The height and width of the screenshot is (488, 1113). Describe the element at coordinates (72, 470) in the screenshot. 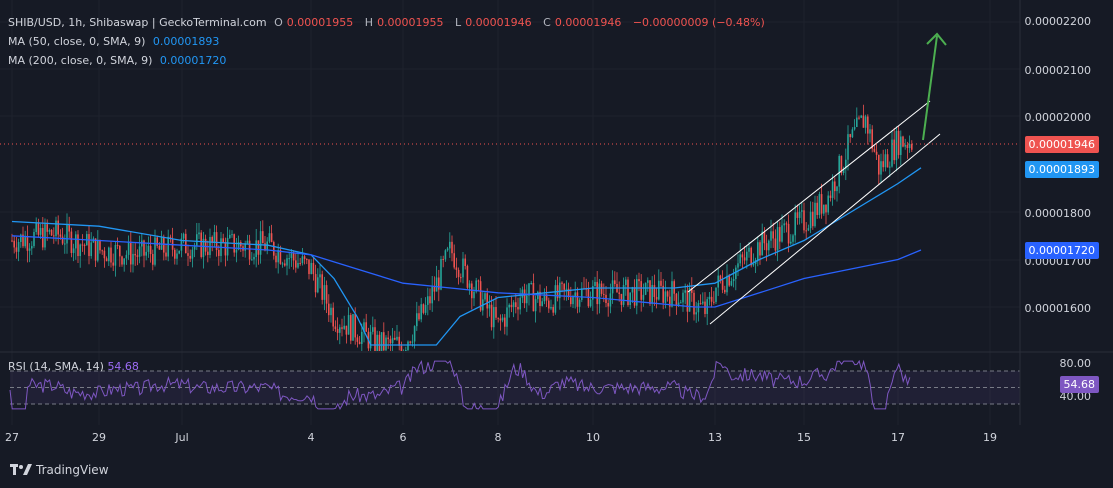

I see `brand-name: TradingView` at that location.